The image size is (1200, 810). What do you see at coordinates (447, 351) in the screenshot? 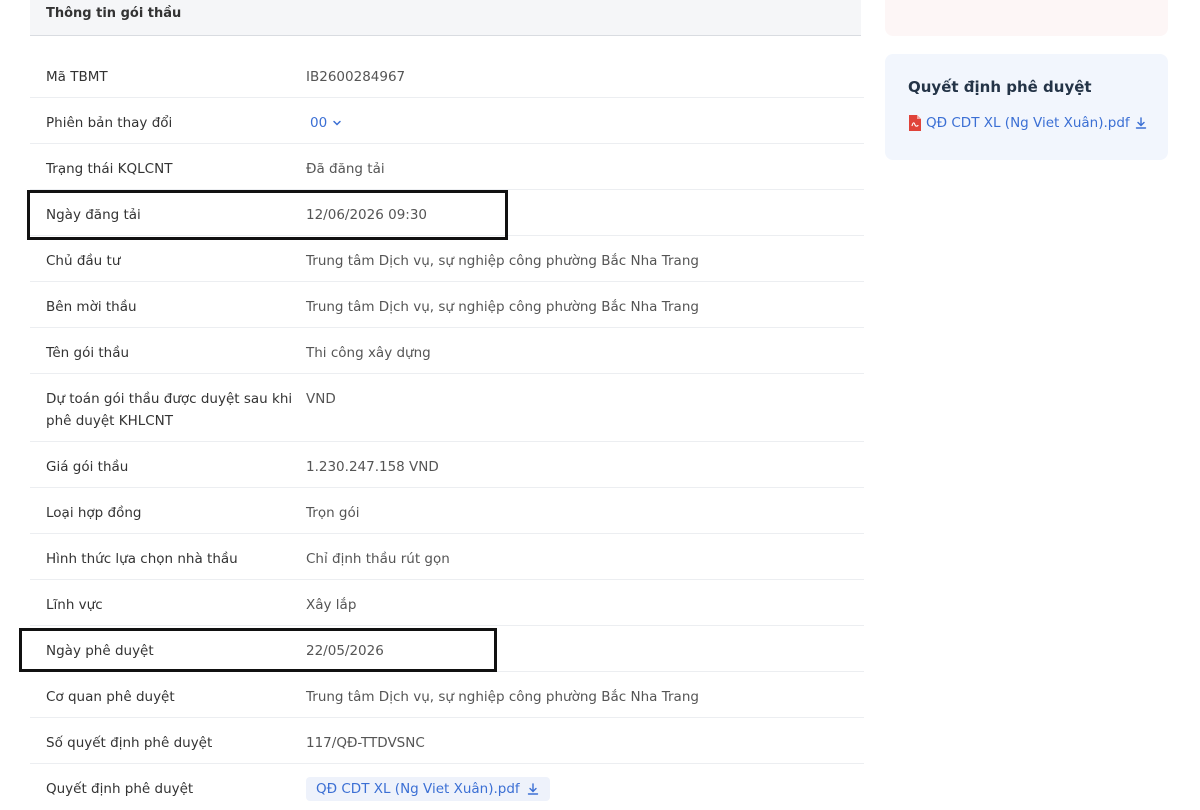
I see `row-package-name: Tên gói thầu Thi công xây dựng` at bounding box center [447, 351].